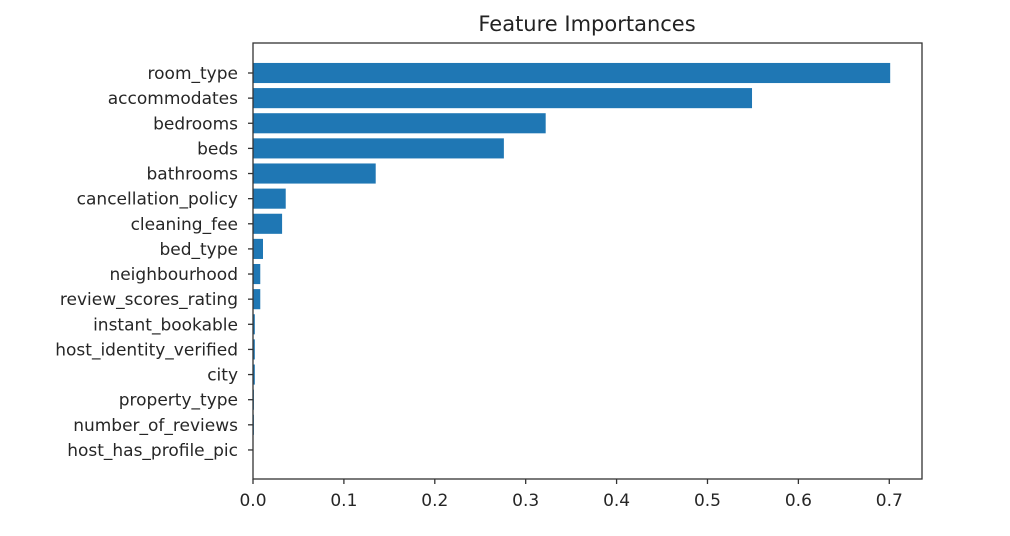  Describe the element at coordinates (222, 376) in the screenshot. I see `y-tick-label: city` at that location.